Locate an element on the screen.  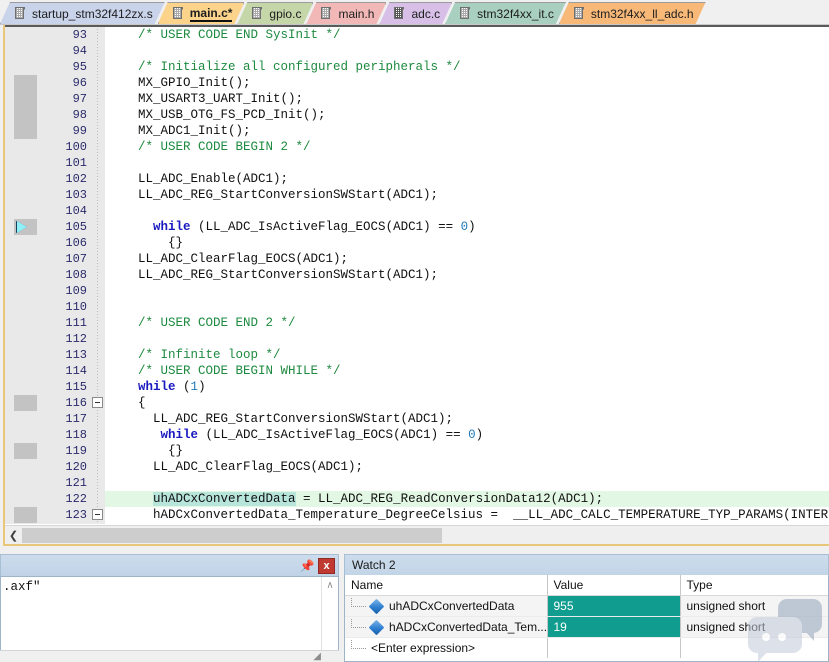
column-header-name: Name is located at coordinates (446, 585).